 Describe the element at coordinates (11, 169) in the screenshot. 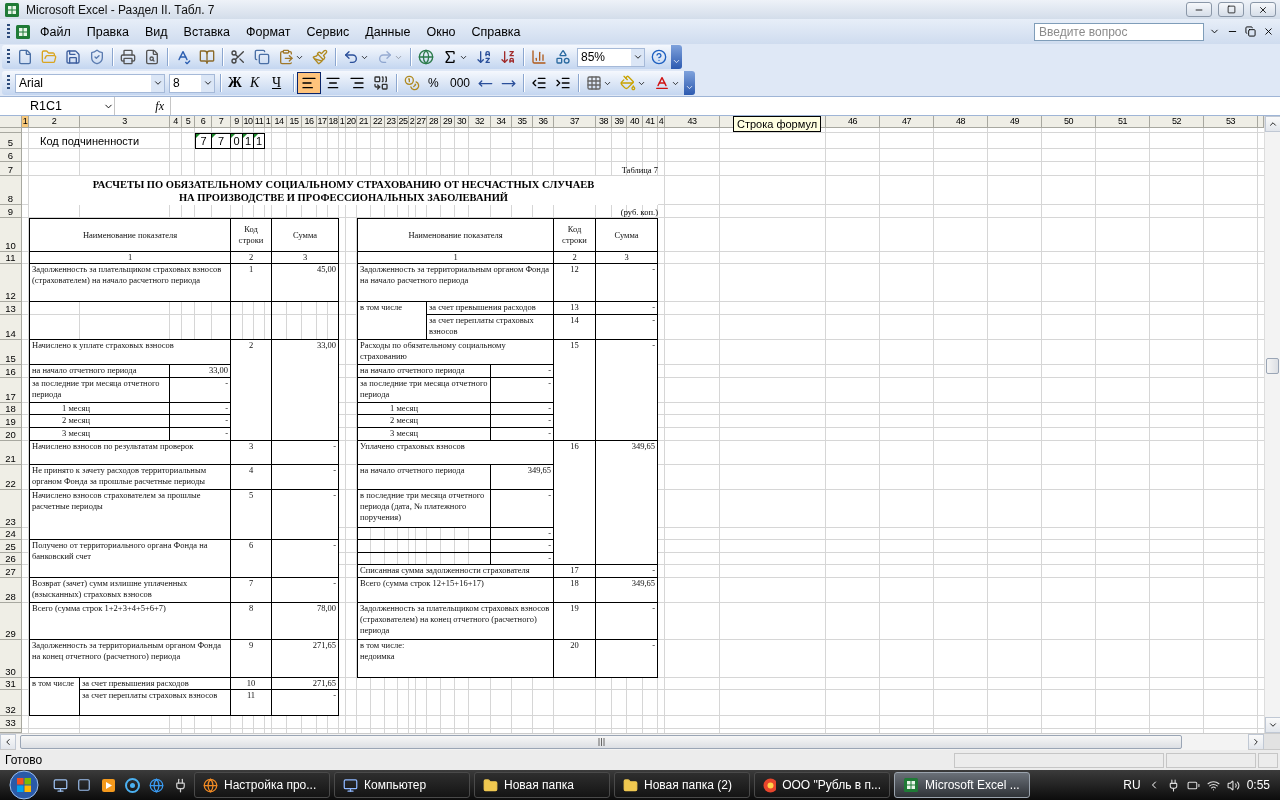

I see `row-number: 7` at that location.